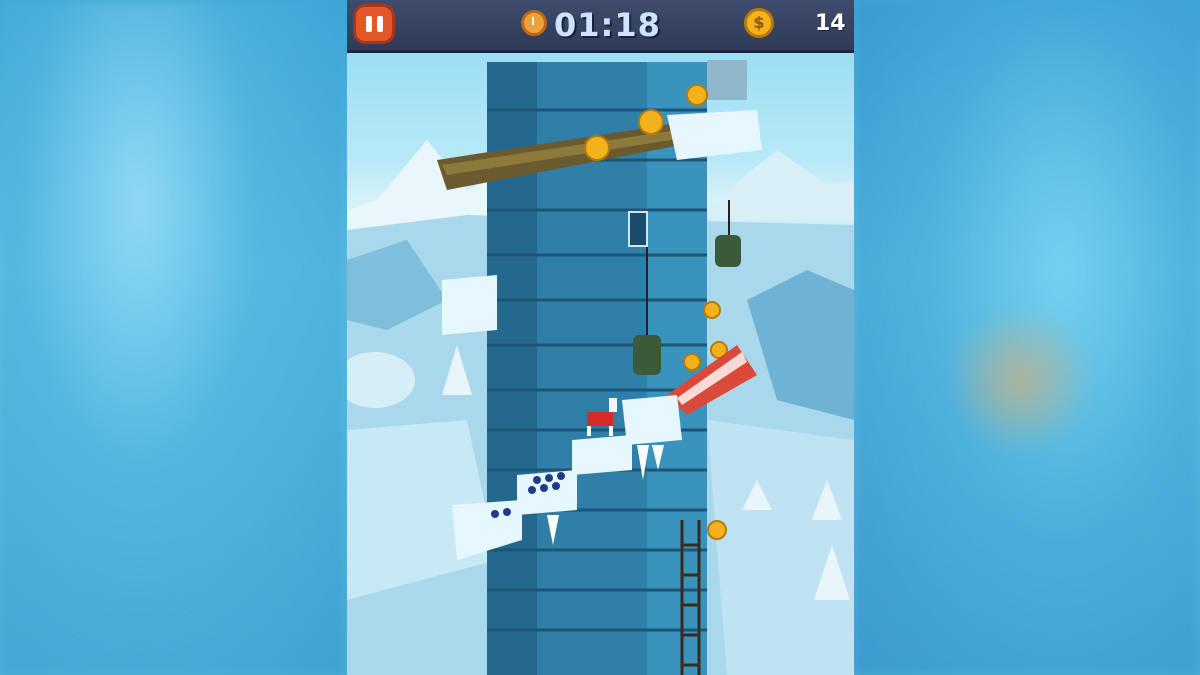 Image resolution: width=1200 pixels, height=675 pixels. Describe the element at coordinates (534, 23) in the screenshot. I see `stopwatch-icon` at that location.